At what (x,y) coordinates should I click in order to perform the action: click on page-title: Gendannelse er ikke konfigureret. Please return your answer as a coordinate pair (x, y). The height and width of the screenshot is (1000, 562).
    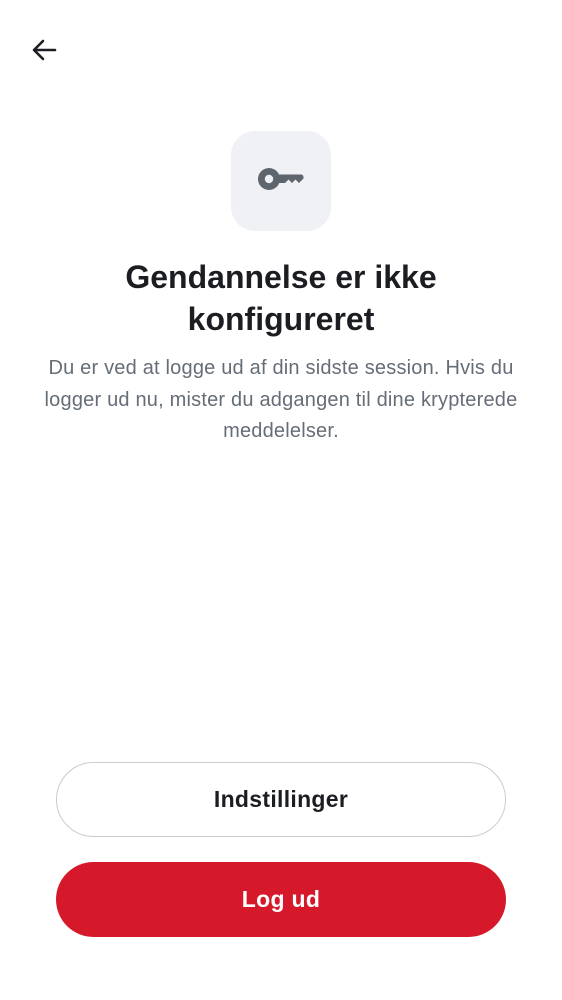
    Looking at the image, I should click on (281, 298).